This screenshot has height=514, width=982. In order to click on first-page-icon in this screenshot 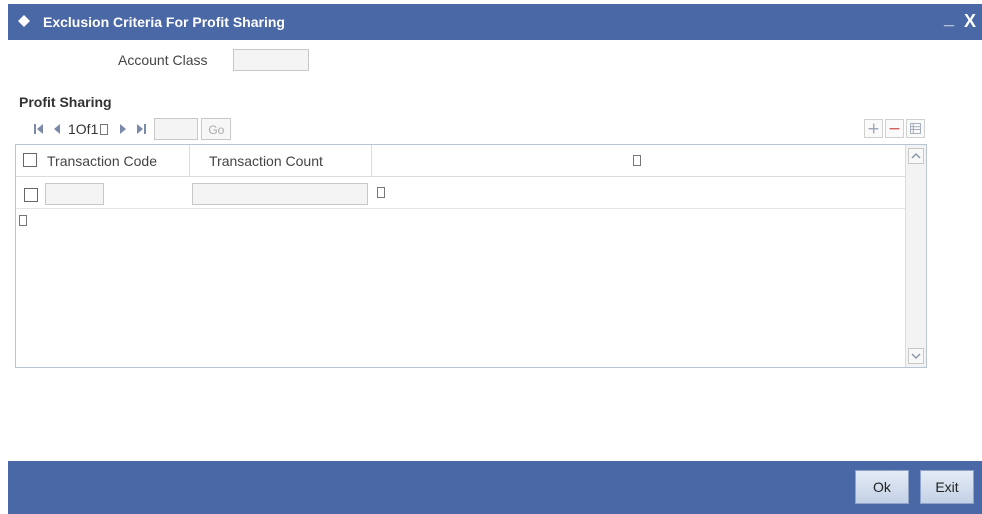, I will do `click(39, 129)`.